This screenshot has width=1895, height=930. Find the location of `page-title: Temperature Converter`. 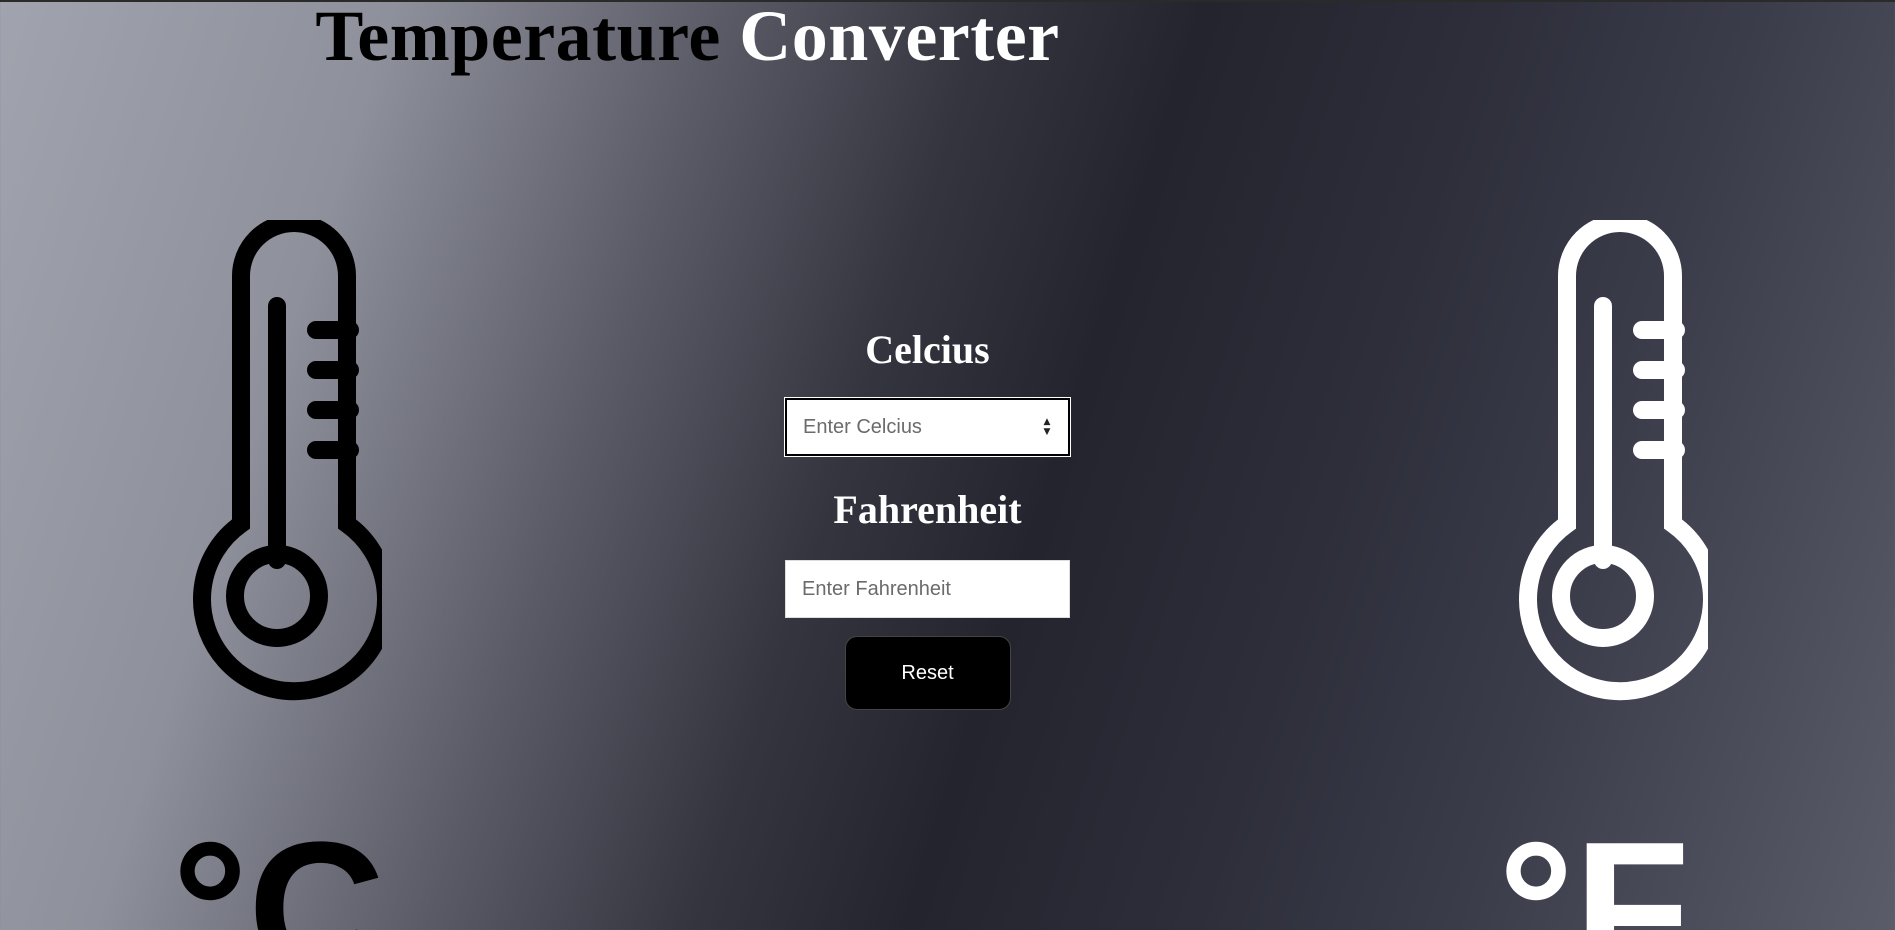

page-title: Temperature Converter is located at coordinates (817, 38).